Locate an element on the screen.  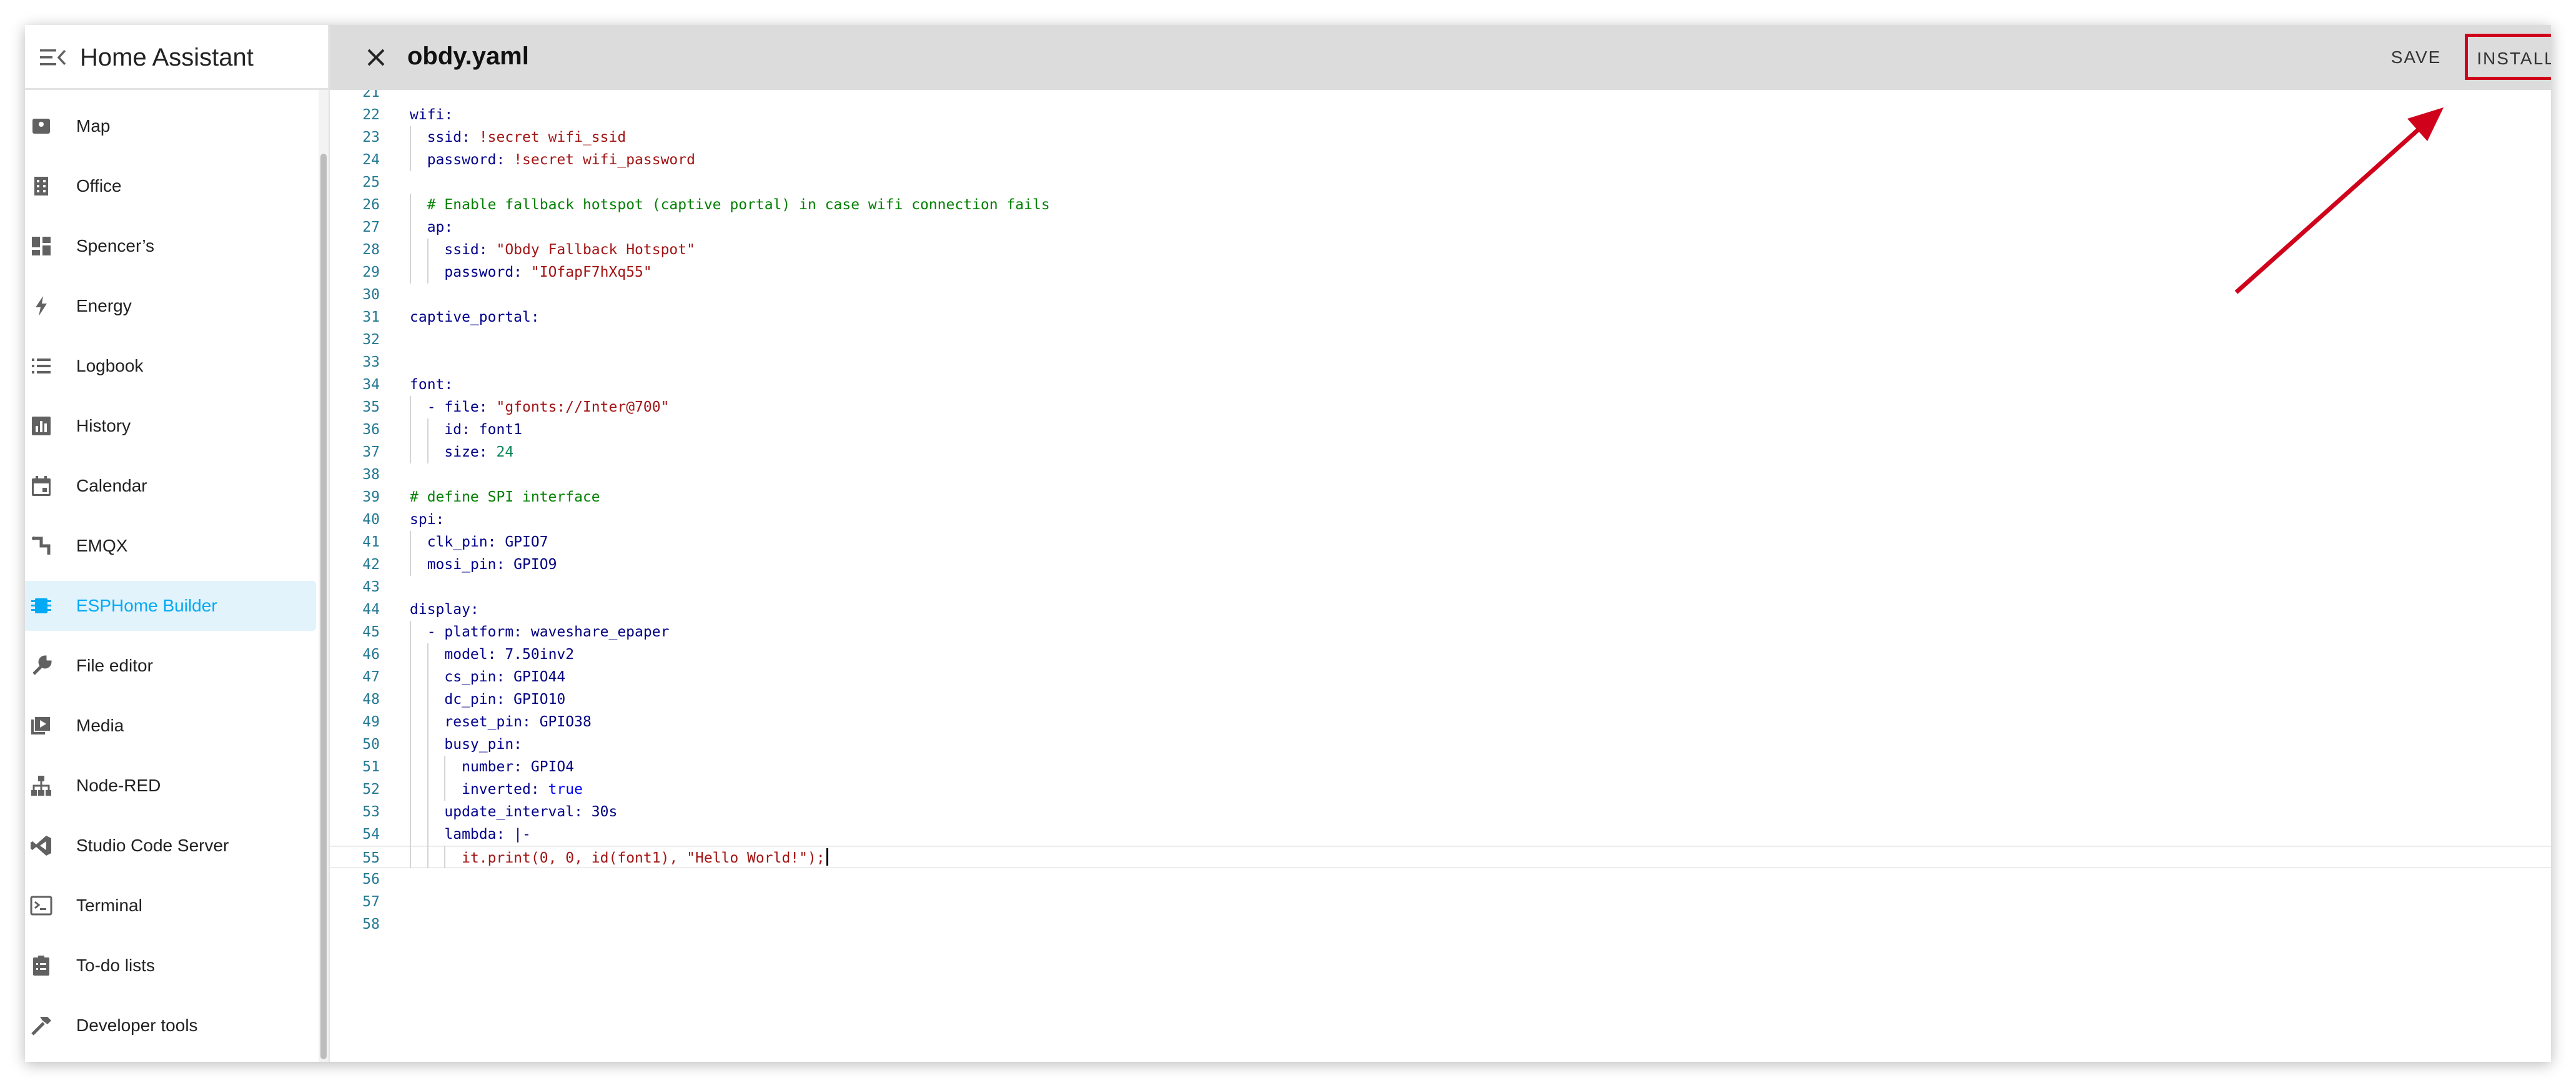
line-number: 48 is located at coordinates (371, 699).